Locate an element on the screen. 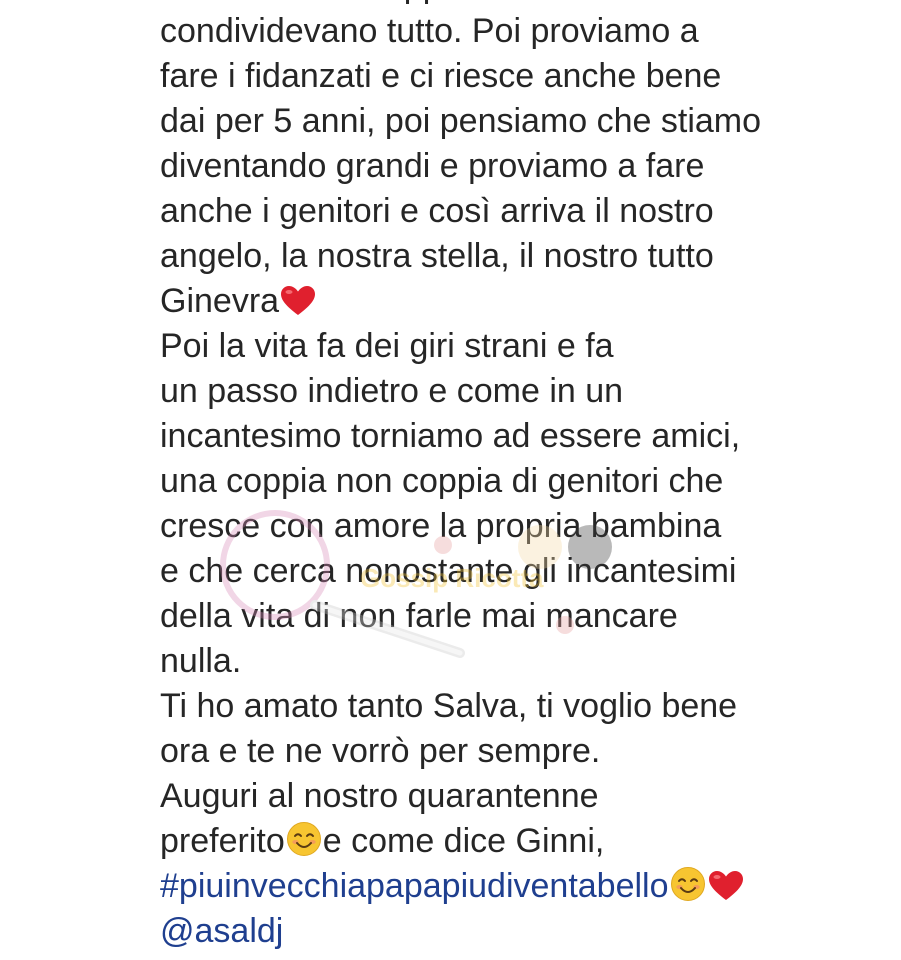 The width and height of the screenshot is (901, 960). caption-line: diventando grandi e proviamo a fare is located at coordinates (432, 166).